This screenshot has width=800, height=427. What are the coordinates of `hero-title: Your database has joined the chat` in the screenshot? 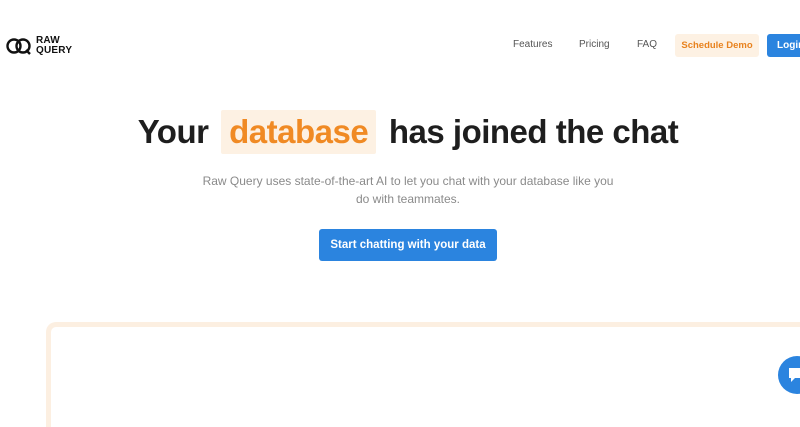 It's located at (400, 132).